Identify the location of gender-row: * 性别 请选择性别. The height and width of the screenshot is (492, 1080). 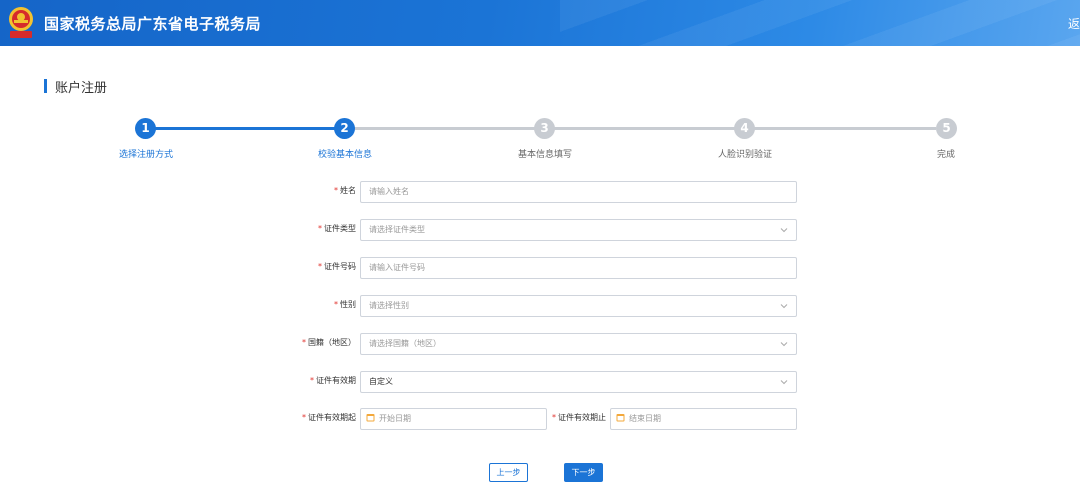
(540, 306).